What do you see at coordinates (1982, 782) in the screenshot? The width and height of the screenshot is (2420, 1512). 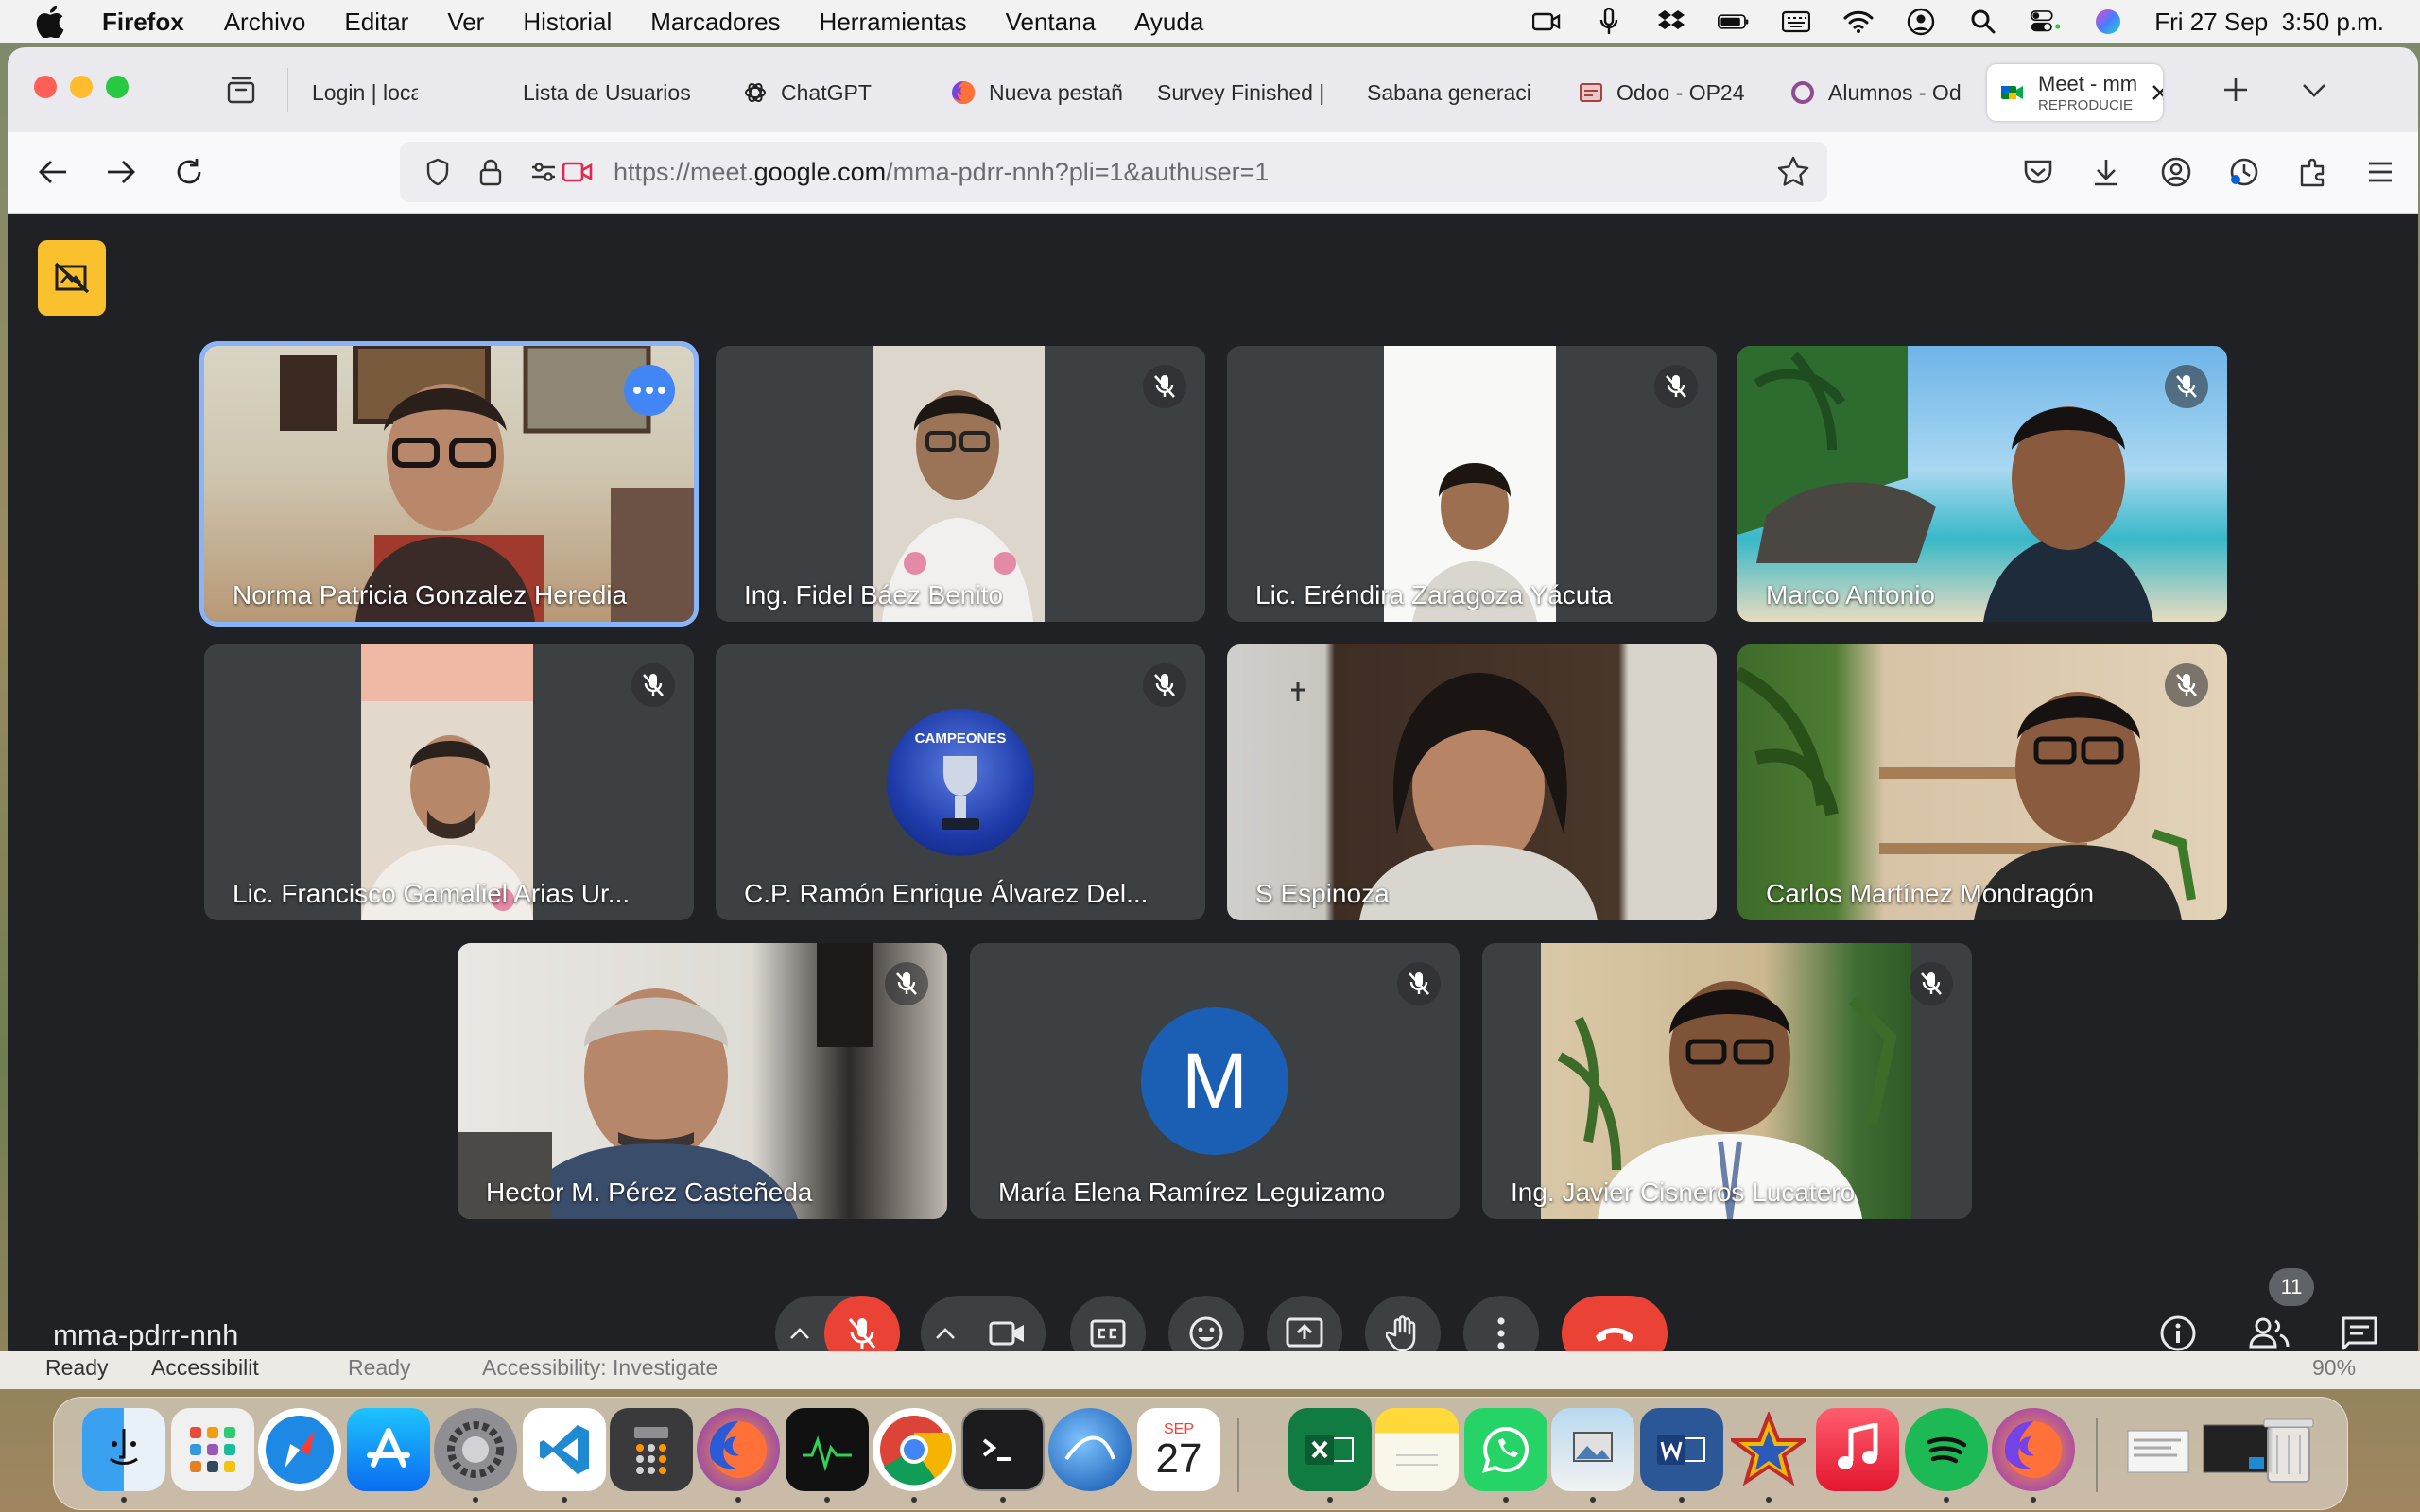 I see `participant-tile: Carlos Martínez Mondragón` at bounding box center [1982, 782].